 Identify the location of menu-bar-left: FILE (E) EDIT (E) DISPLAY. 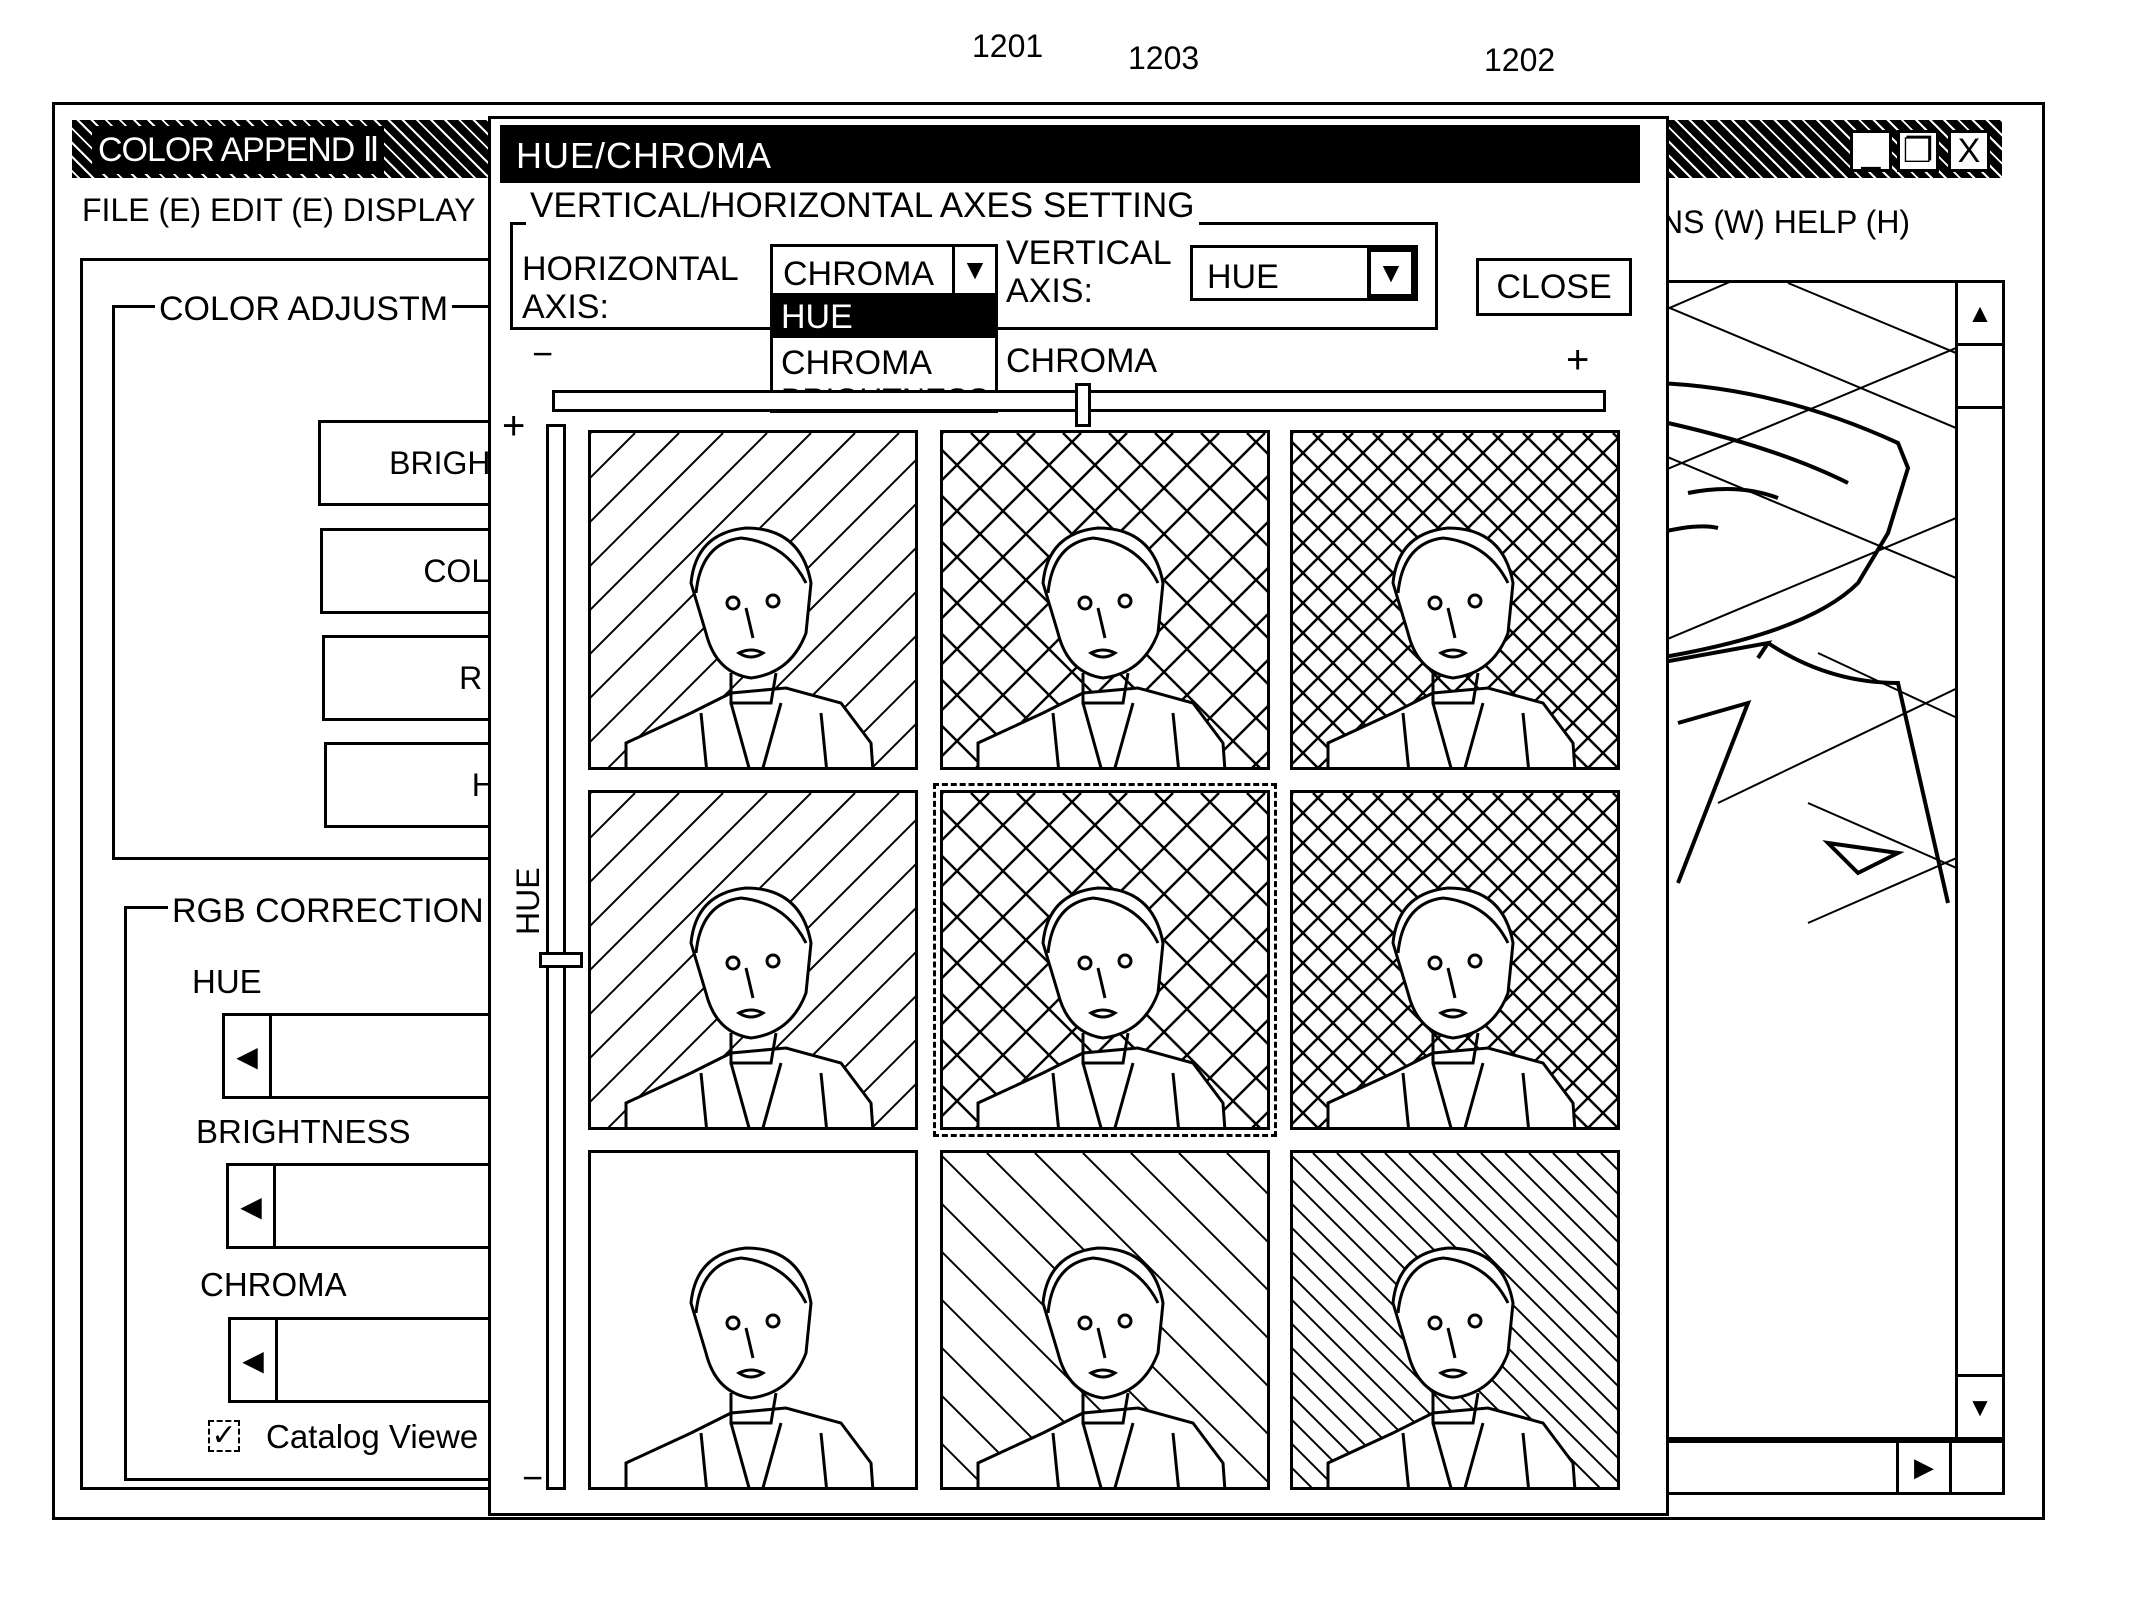
(279, 210).